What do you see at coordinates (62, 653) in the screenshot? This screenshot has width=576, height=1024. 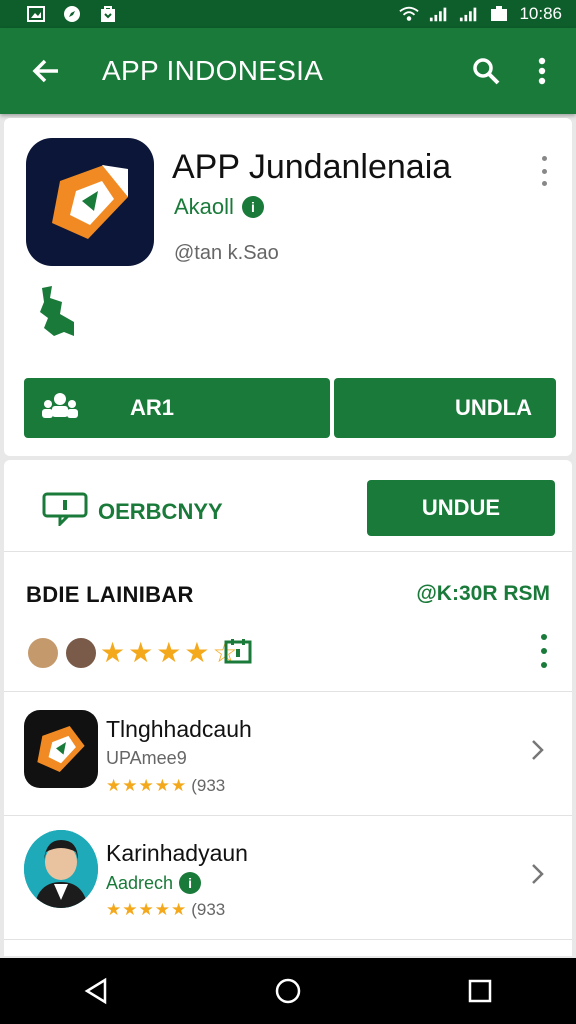 I see `reviewer-avatars` at bounding box center [62, 653].